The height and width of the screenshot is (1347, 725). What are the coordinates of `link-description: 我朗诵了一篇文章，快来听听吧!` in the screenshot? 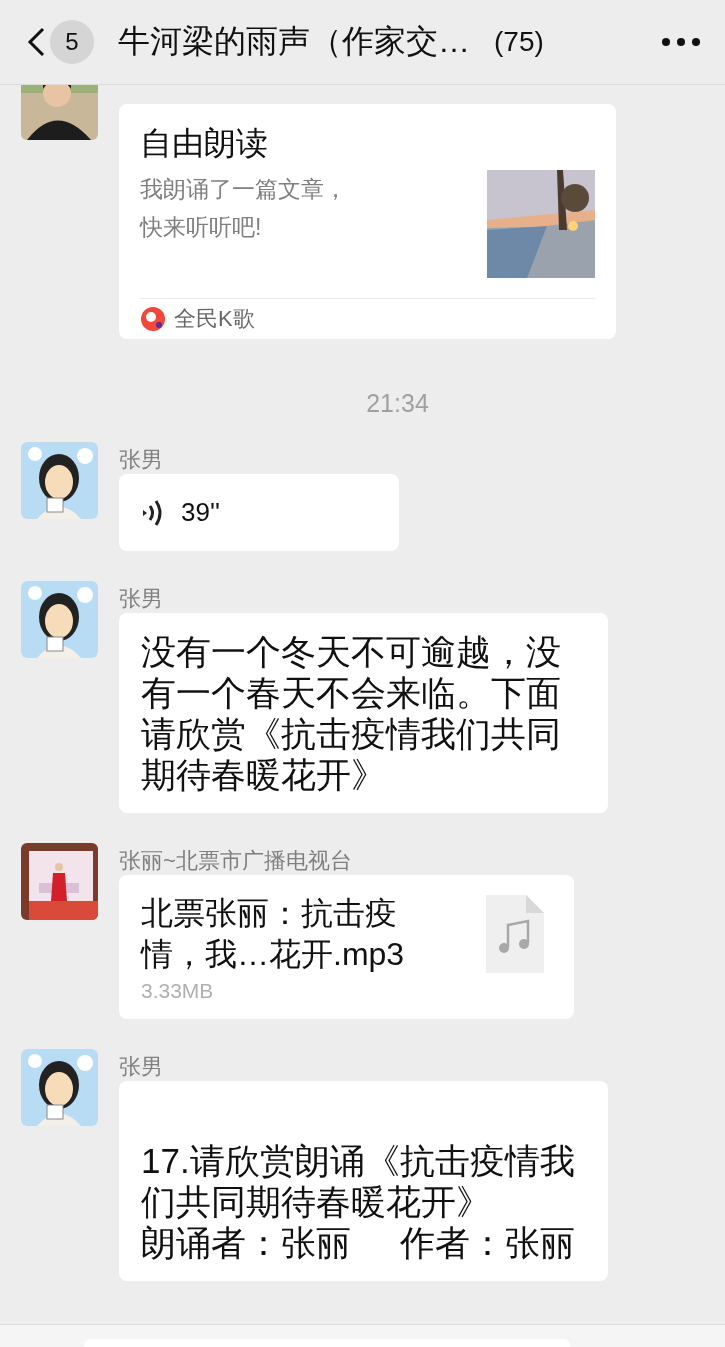 It's located at (244, 208).